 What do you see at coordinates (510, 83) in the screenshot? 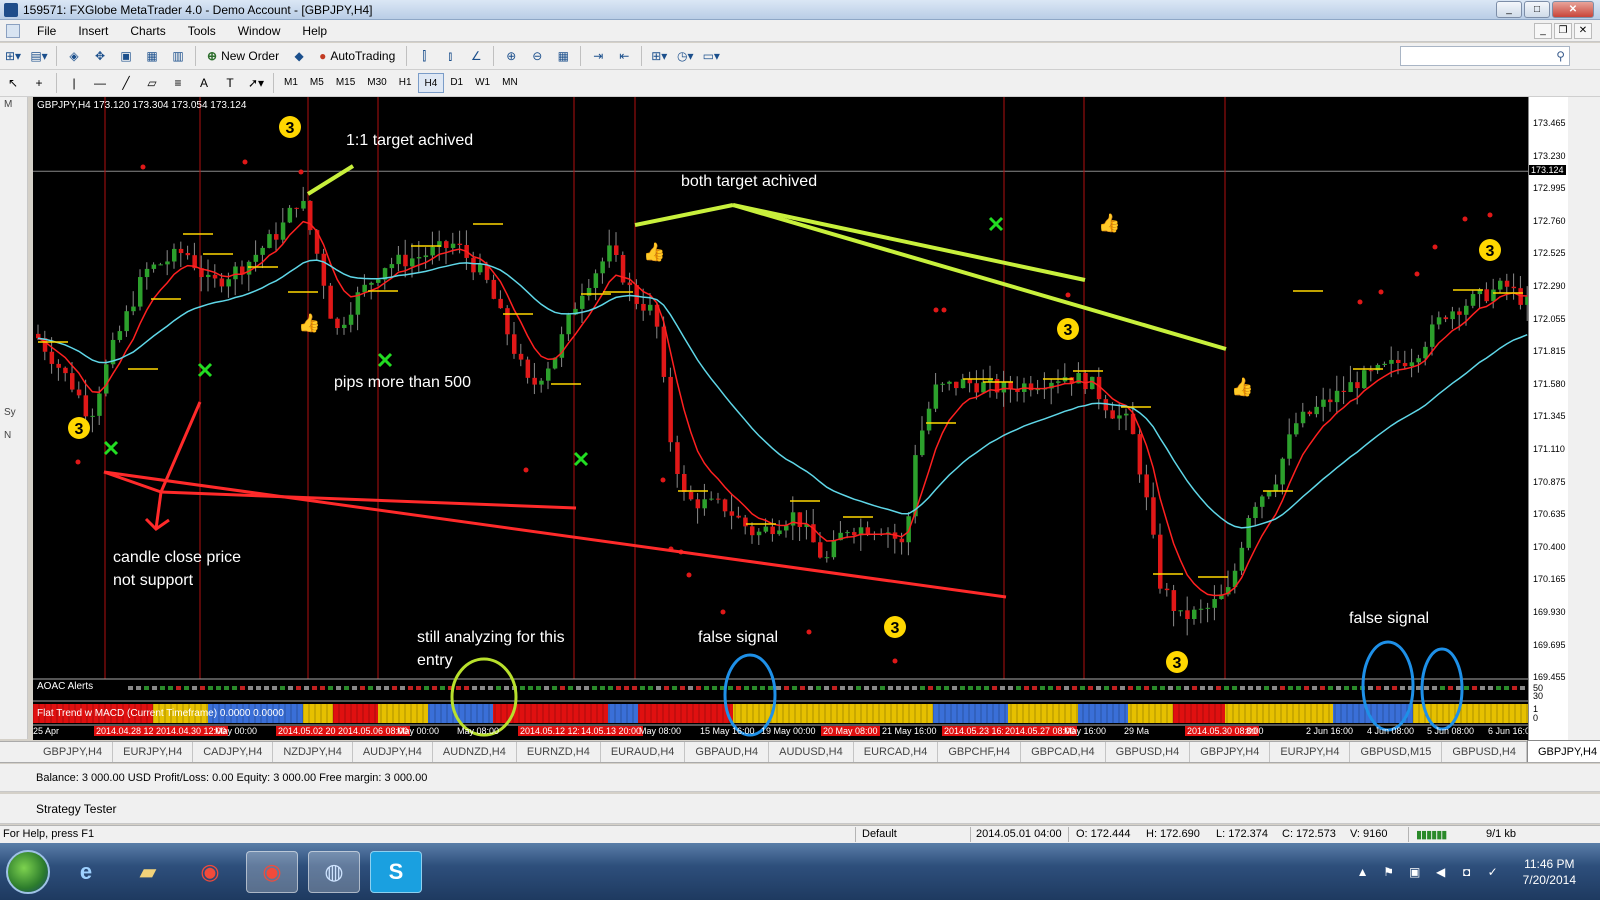
I see `timeframe-mn: MN` at bounding box center [510, 83].